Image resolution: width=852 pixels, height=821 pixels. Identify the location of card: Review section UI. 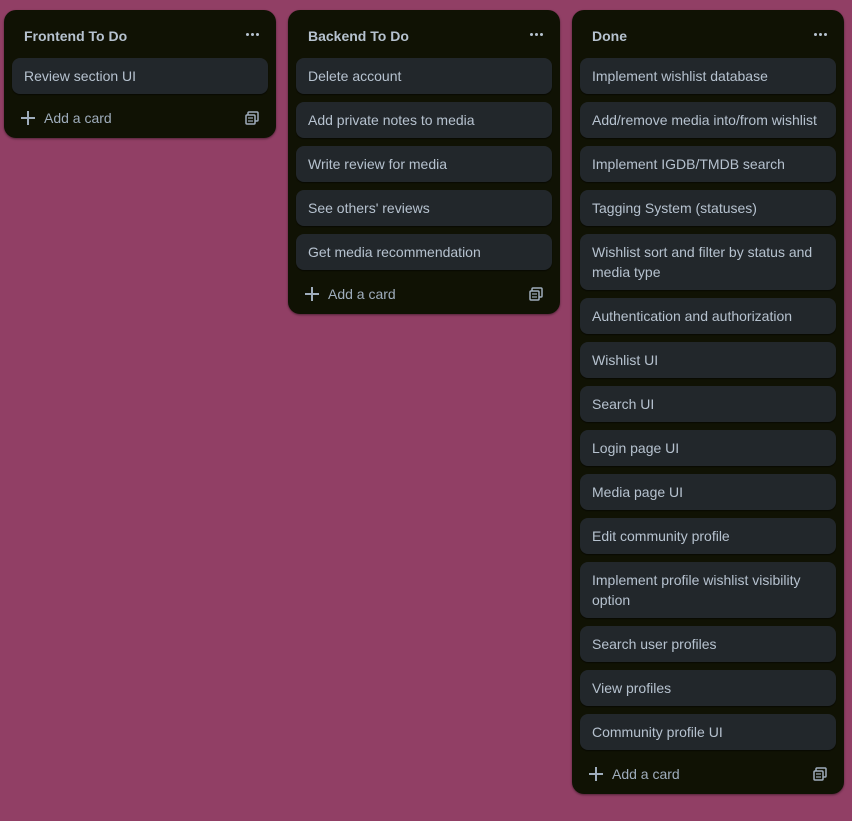
(140, 76).